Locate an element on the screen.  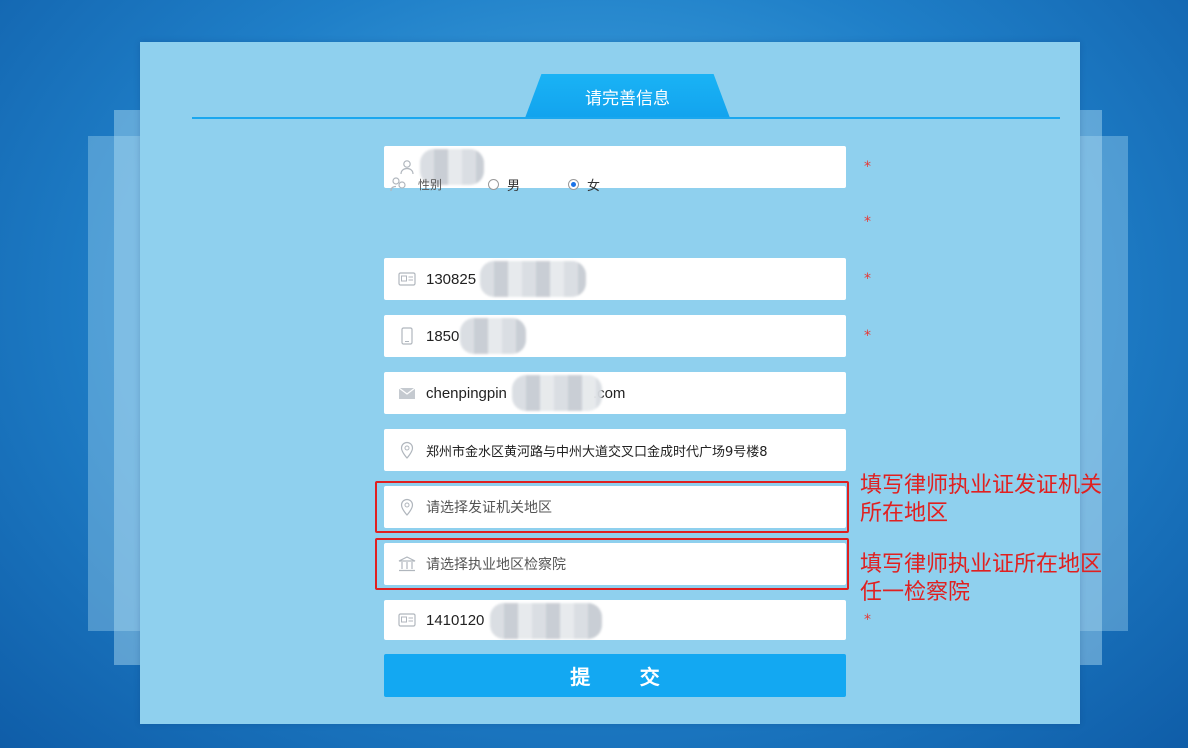
annotation-line: 任一检察院 is located at coordinates (915, 592).